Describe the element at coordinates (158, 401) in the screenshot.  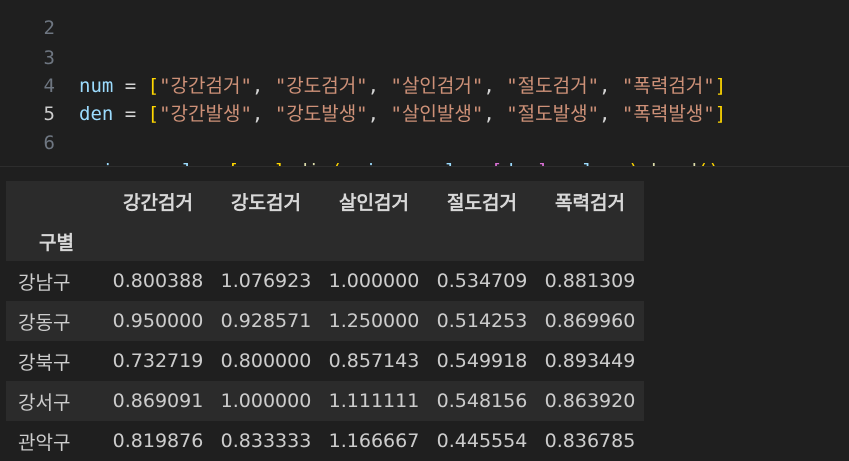
I see `table-cell: 0.869091` at that location.